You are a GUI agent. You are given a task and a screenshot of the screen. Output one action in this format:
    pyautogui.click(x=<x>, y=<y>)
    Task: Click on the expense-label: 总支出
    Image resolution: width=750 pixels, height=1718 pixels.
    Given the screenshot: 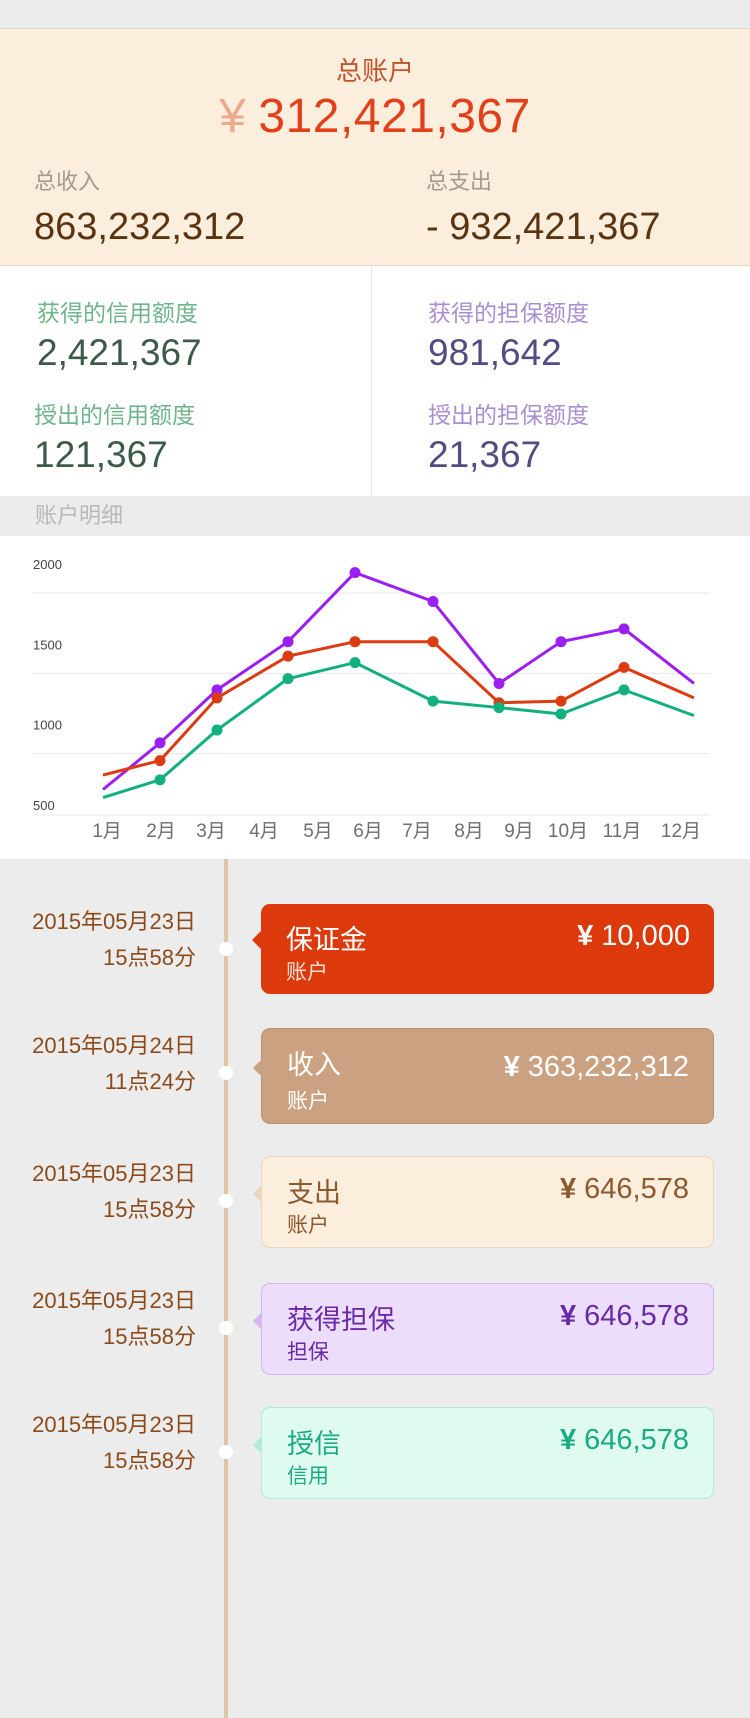 What is the action you would take?
    pyautogui.click(x=459, y=181)
    